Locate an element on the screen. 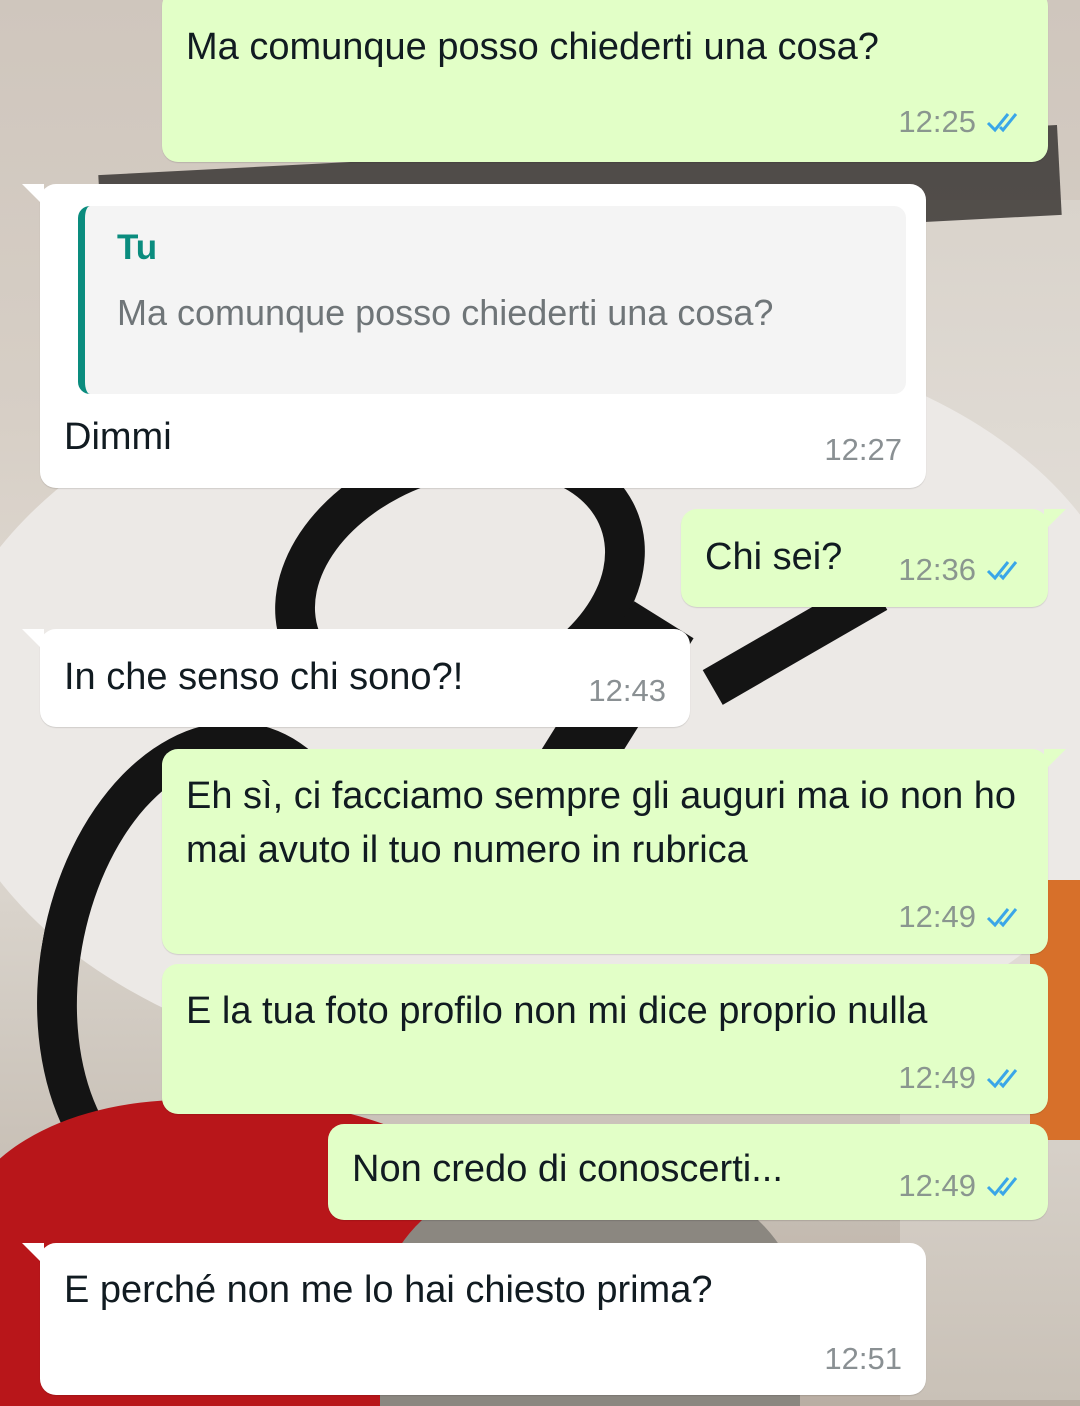  message-time: 12:51 is located at coordinates (863, 1358).